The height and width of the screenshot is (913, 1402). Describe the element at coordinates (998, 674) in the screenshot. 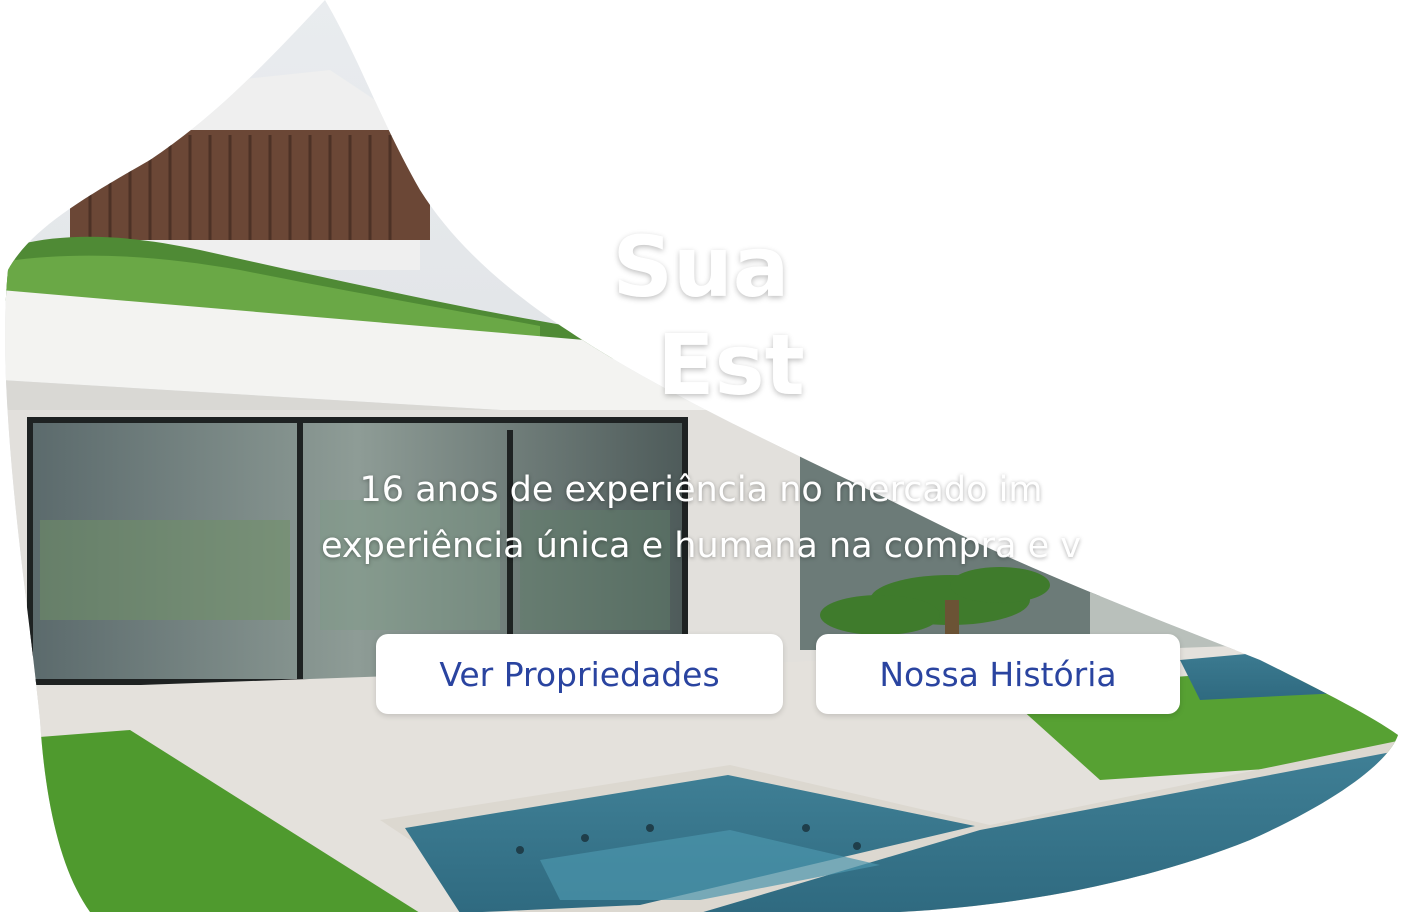

I see `our-history-button: Nossa História` at that location.